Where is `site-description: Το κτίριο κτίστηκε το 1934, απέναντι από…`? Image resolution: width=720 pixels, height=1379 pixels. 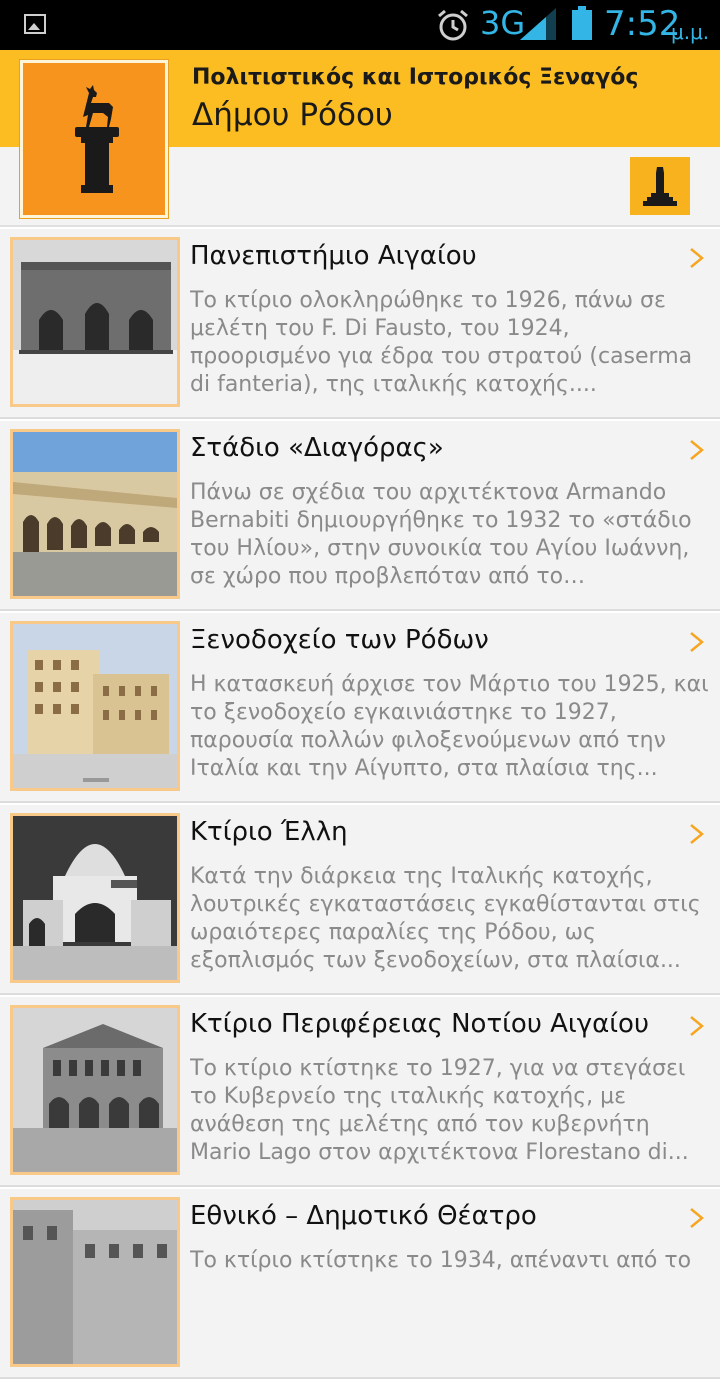
site-description: Το κτίριο κτίστηκε το 1934, απέναντι από… is located at coordinates (441, 1260).